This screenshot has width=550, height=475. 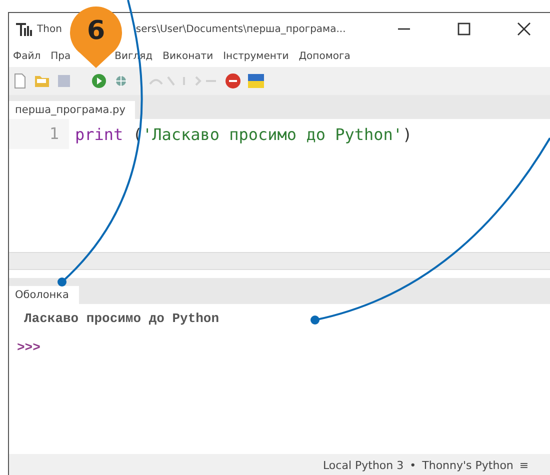 What do you see at coordinates (188, 56) in the screenshot?
I see `menu-item: Виконати` at bounding box center [188, 56].